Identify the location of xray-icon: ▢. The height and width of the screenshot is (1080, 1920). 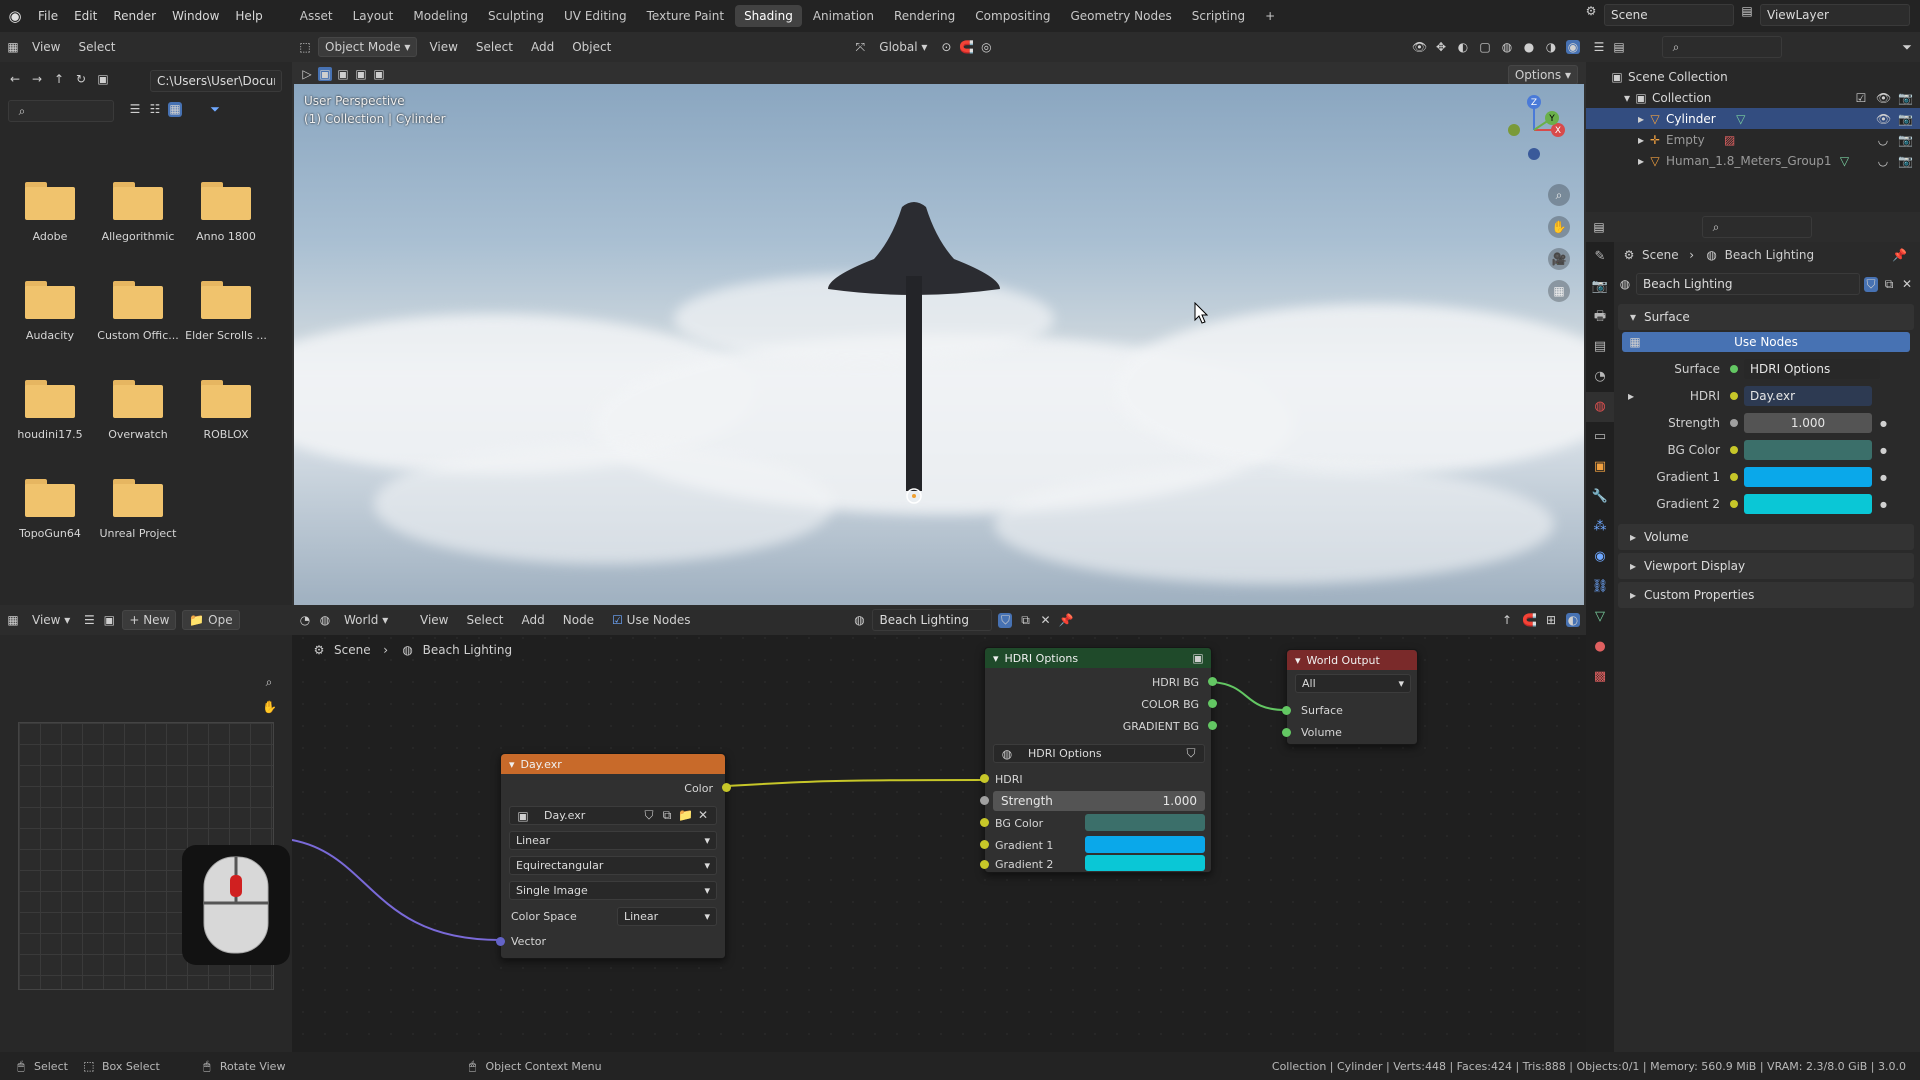
(1485, 47).